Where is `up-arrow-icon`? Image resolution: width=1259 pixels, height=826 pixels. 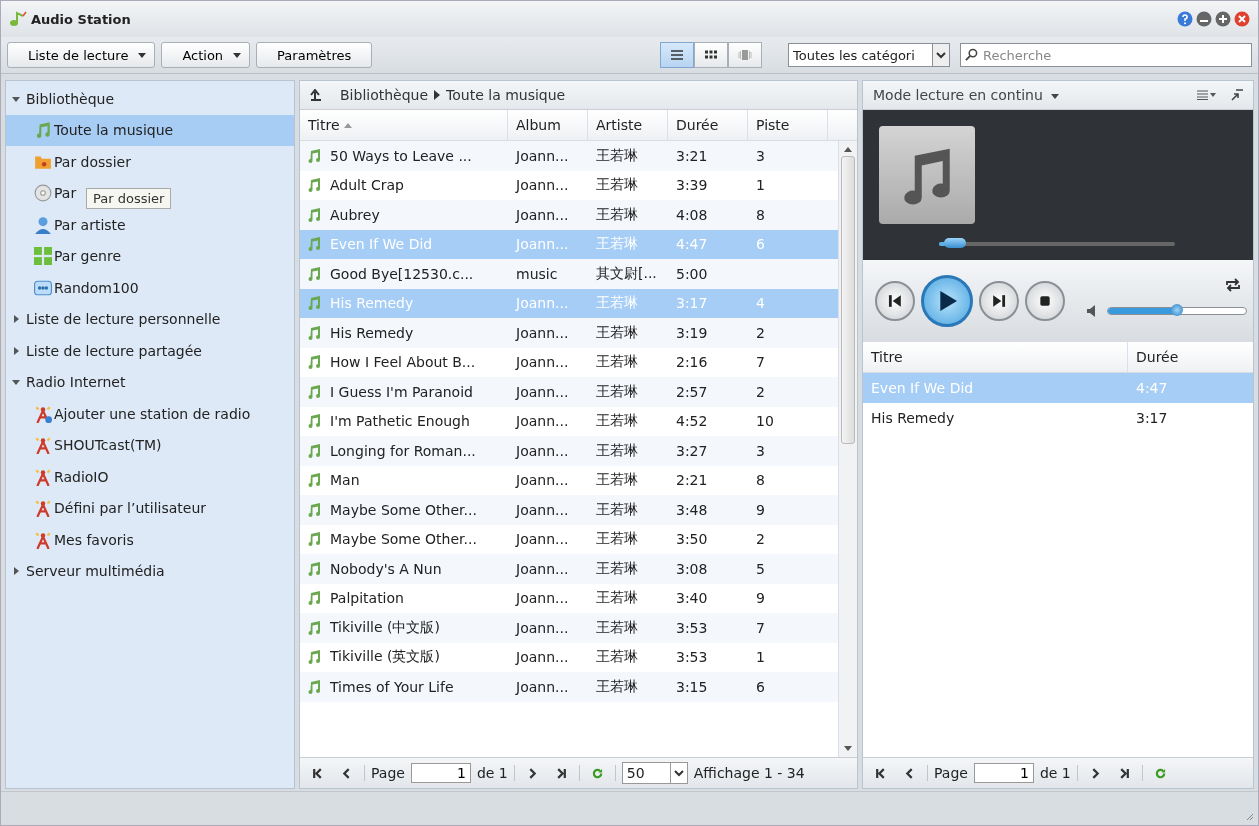
up-arrow-icon is located at coordinates (317, 95).